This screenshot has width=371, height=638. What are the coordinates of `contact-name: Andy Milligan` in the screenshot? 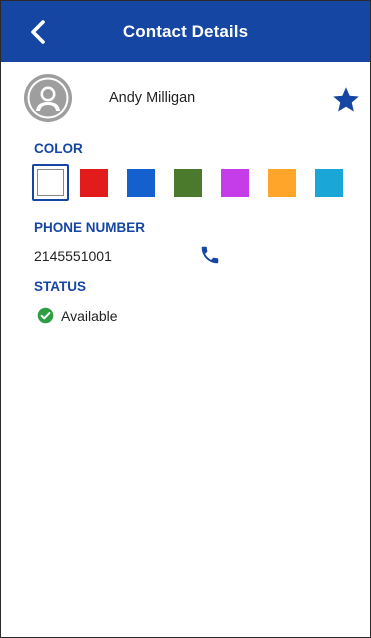 It's located at (152, 98).